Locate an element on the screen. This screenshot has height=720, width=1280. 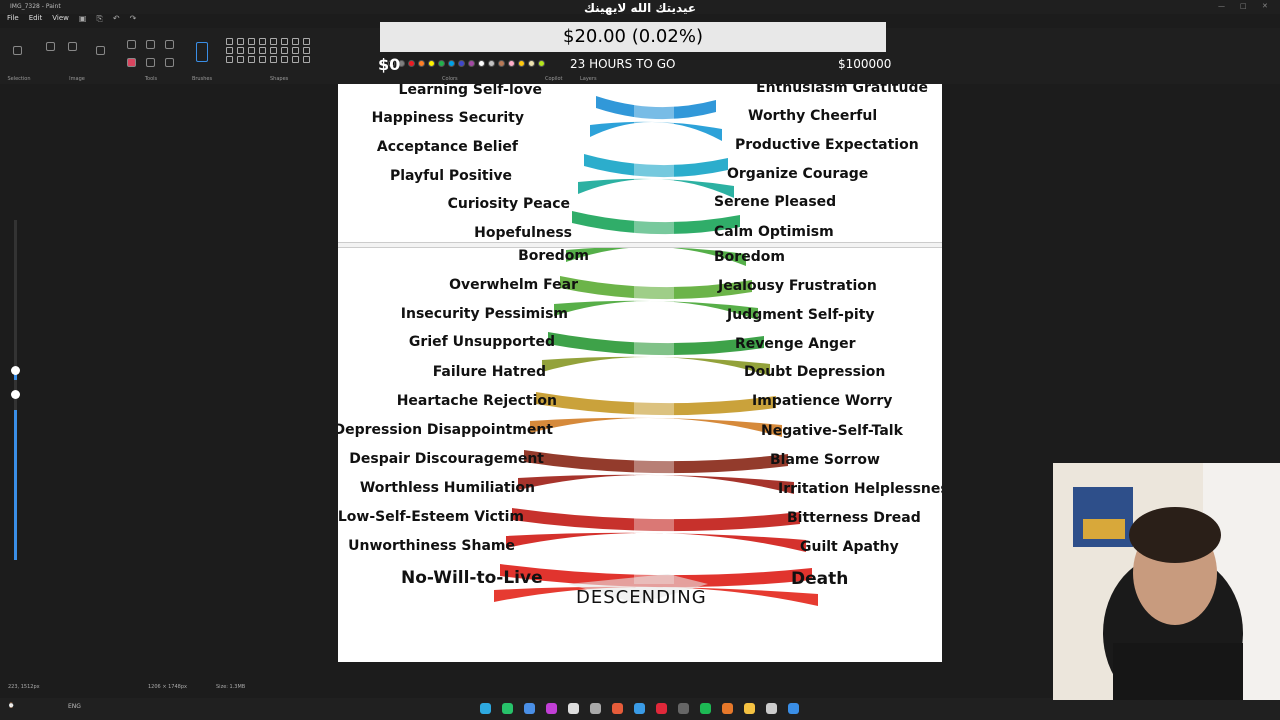
star4-shape-icon is located at coordinates (229, 59).